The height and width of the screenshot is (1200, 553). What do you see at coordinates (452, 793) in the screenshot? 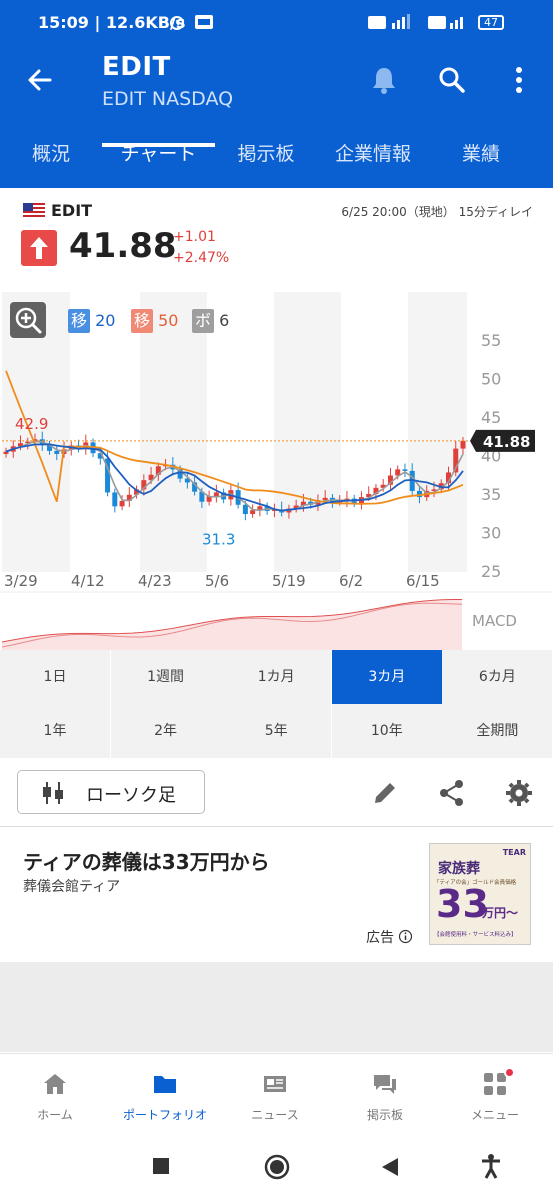
I see `share-icon` at bounding box center [452, 793].